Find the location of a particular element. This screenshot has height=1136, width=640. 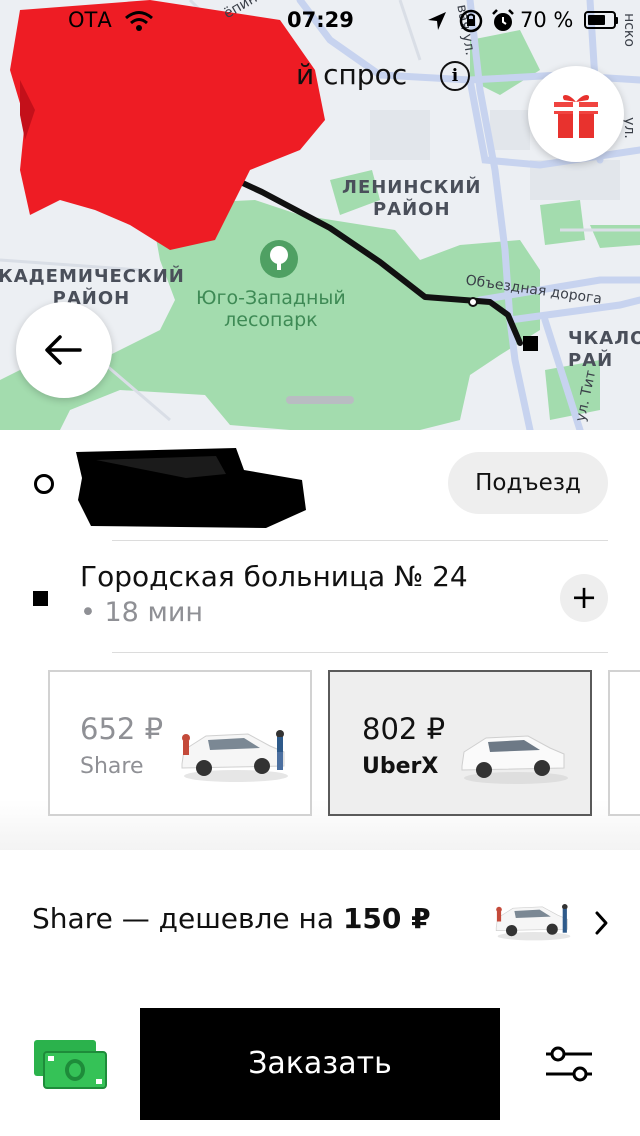

cash-icon is located at coordinates (70, 1064).